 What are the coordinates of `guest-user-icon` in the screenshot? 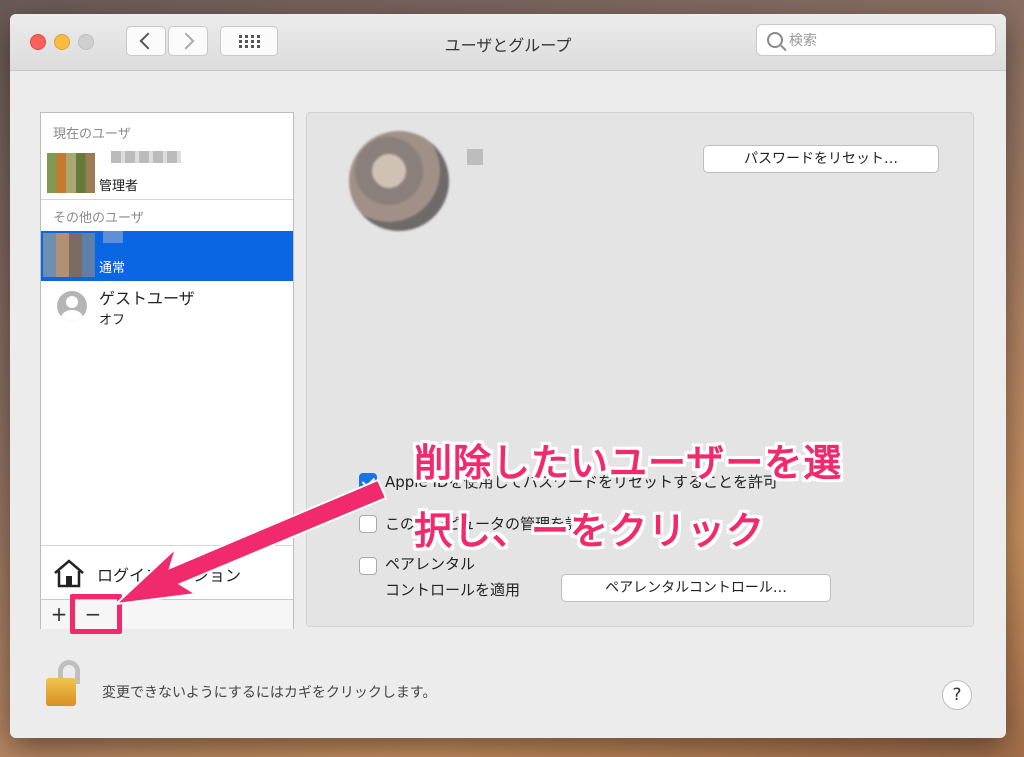 It's located at (72, 306).